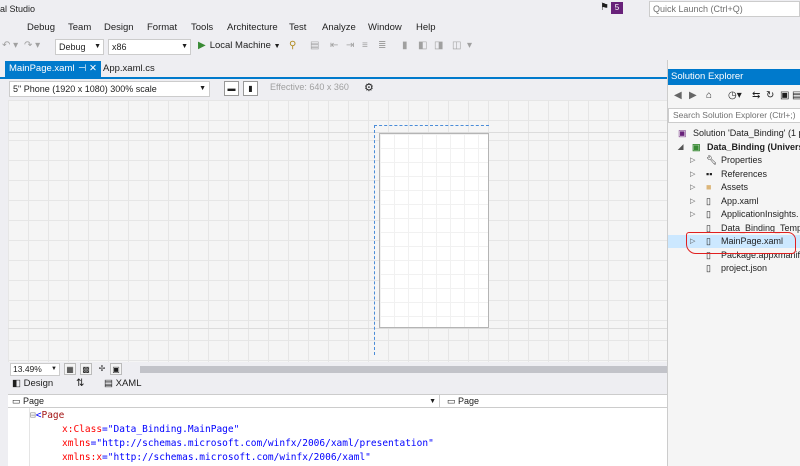  What do you see at coordinates (53, 69) in the screenshot?
I see `tab-mainpage-xaml: MainPage.xaml ⊣ ✕` at bounding box center [53, 69].